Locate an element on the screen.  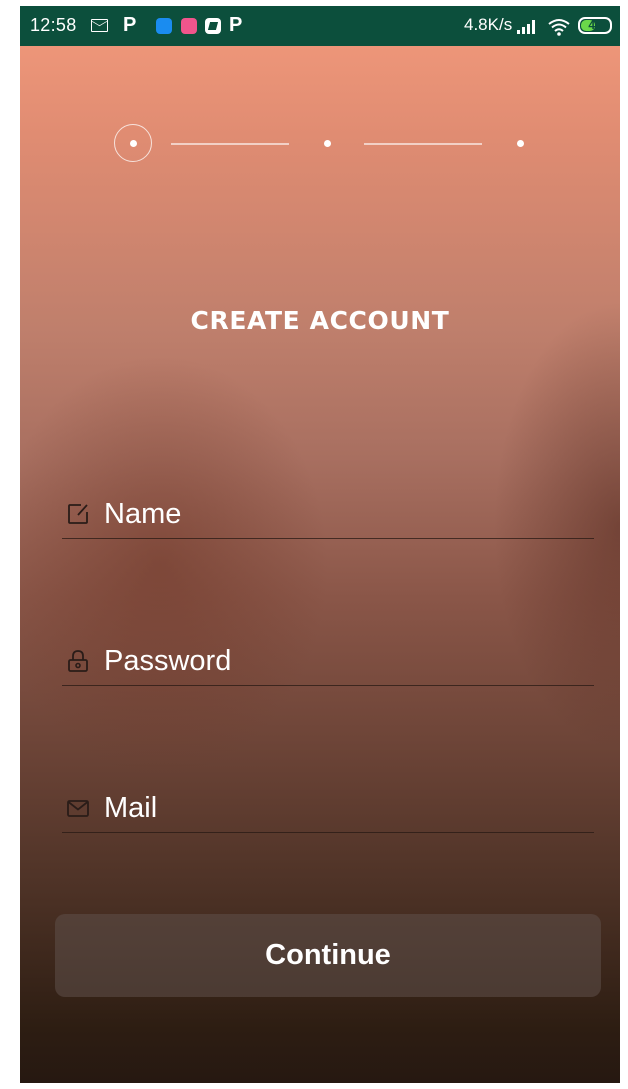
z-app-icon is located at coordinates (213, 26).